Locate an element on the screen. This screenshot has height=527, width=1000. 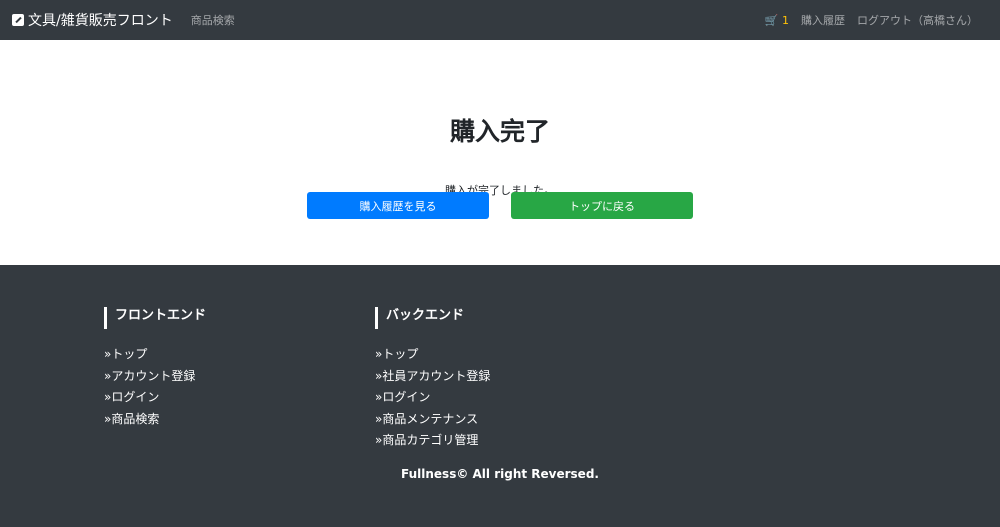
page-title: 購入完了 is located at coordinates (499, 131).